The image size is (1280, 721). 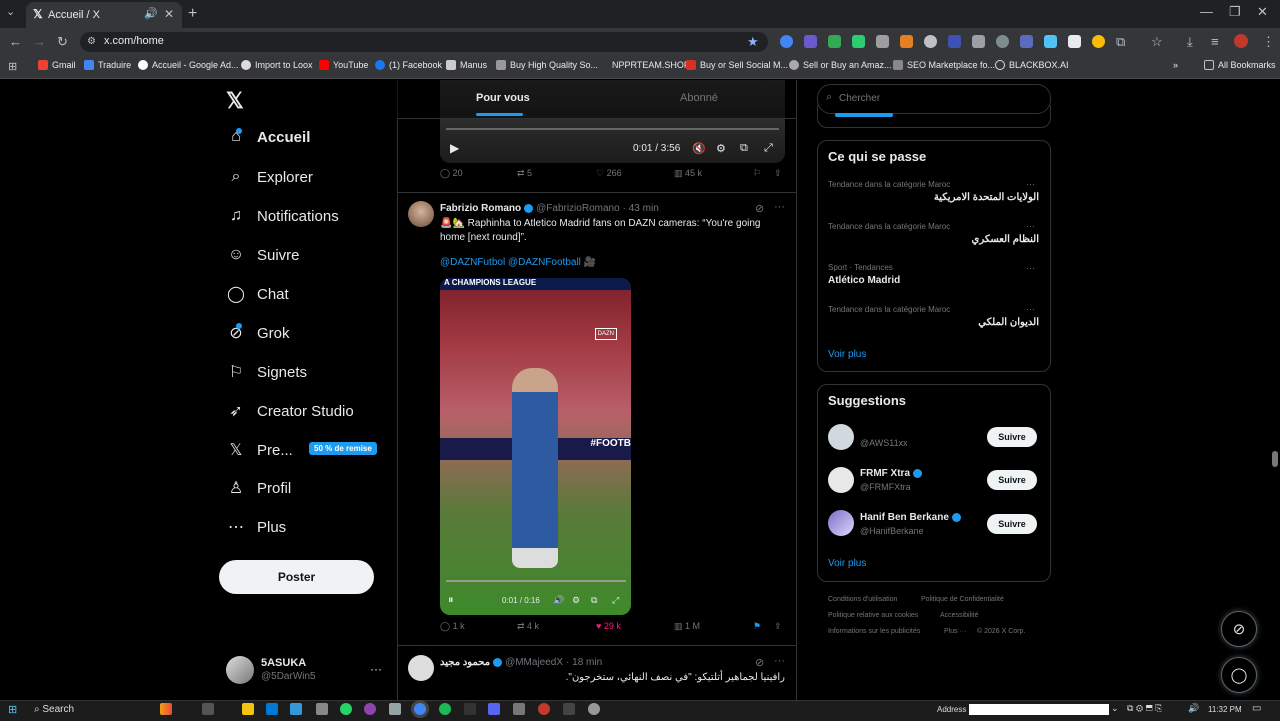 I want to click on widgets-icon, so click(x=166, y=709).